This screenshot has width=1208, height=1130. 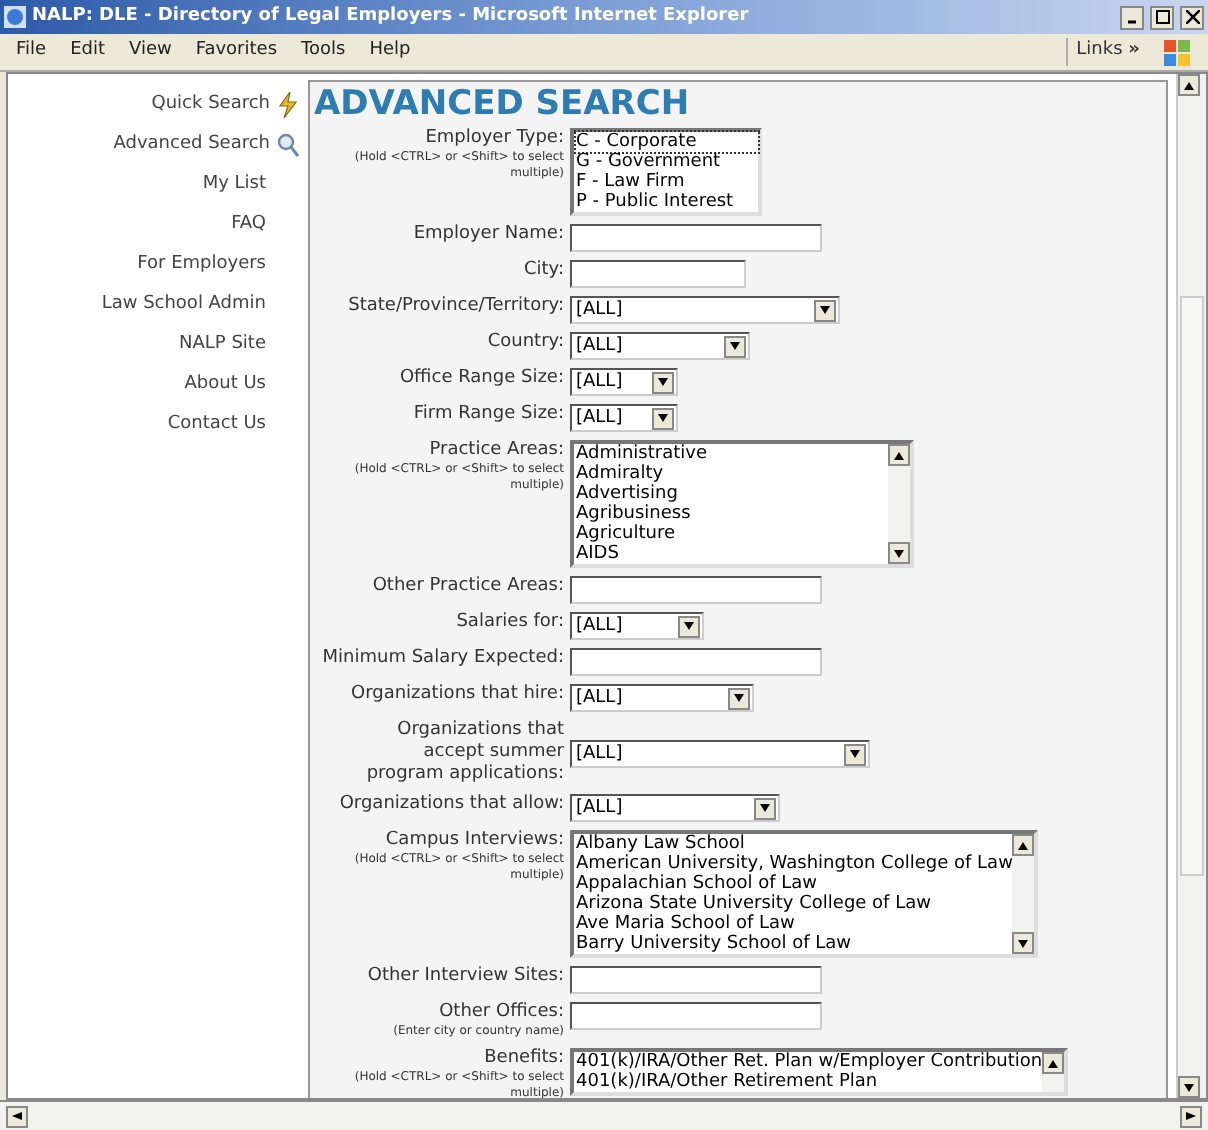 I want to click on close-button, so click(x=1192, y=17).